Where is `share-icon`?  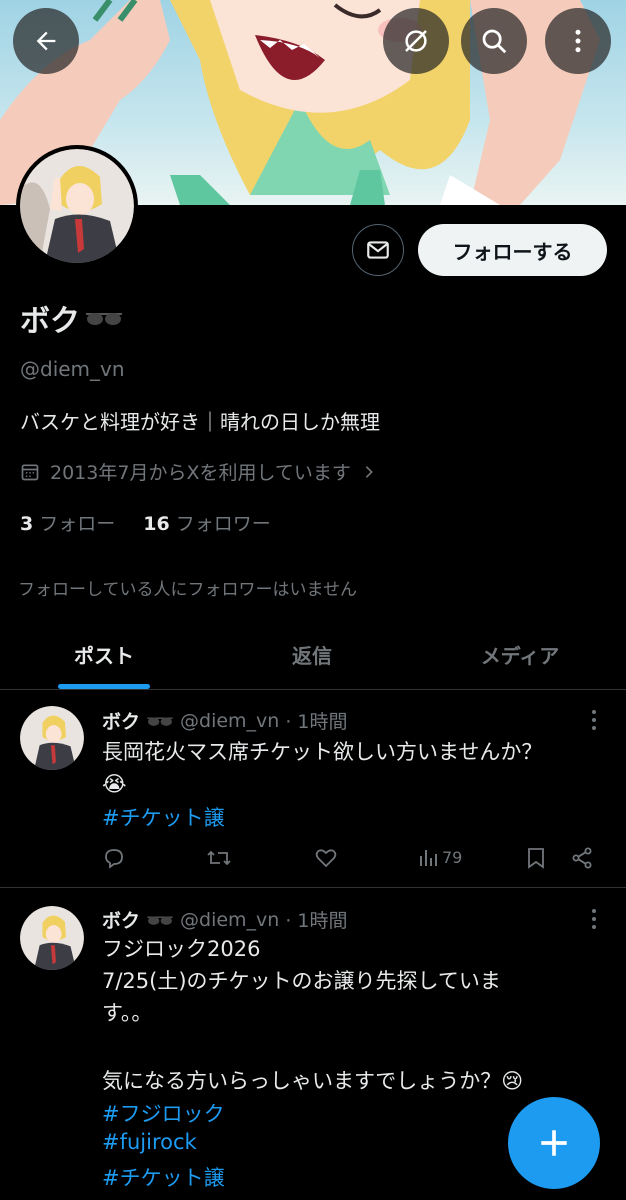
share-icon is located at coordinates (582, 858).